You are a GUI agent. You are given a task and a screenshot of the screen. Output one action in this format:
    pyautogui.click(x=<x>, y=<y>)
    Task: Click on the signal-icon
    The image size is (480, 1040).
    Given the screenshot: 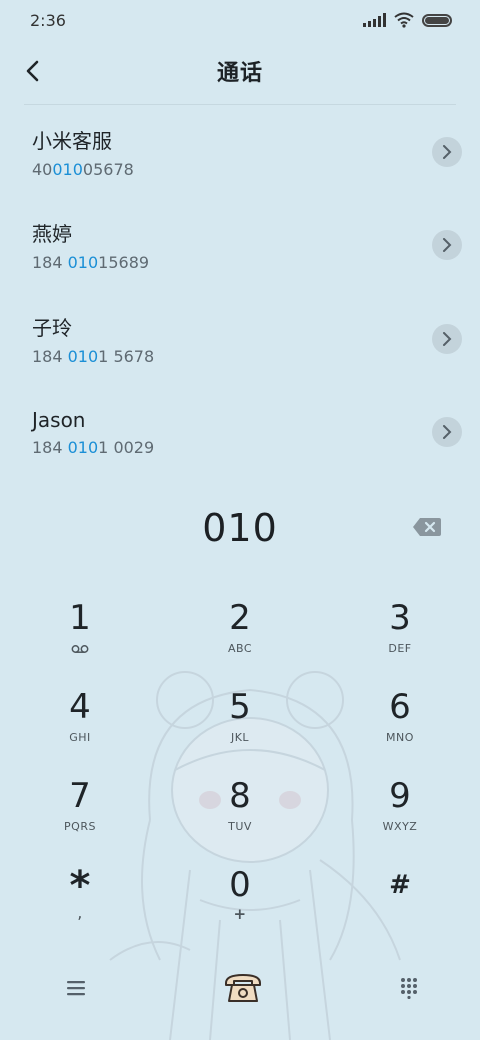 What is the action you would take?
    pyautogui.click(x=374, y=20)
    